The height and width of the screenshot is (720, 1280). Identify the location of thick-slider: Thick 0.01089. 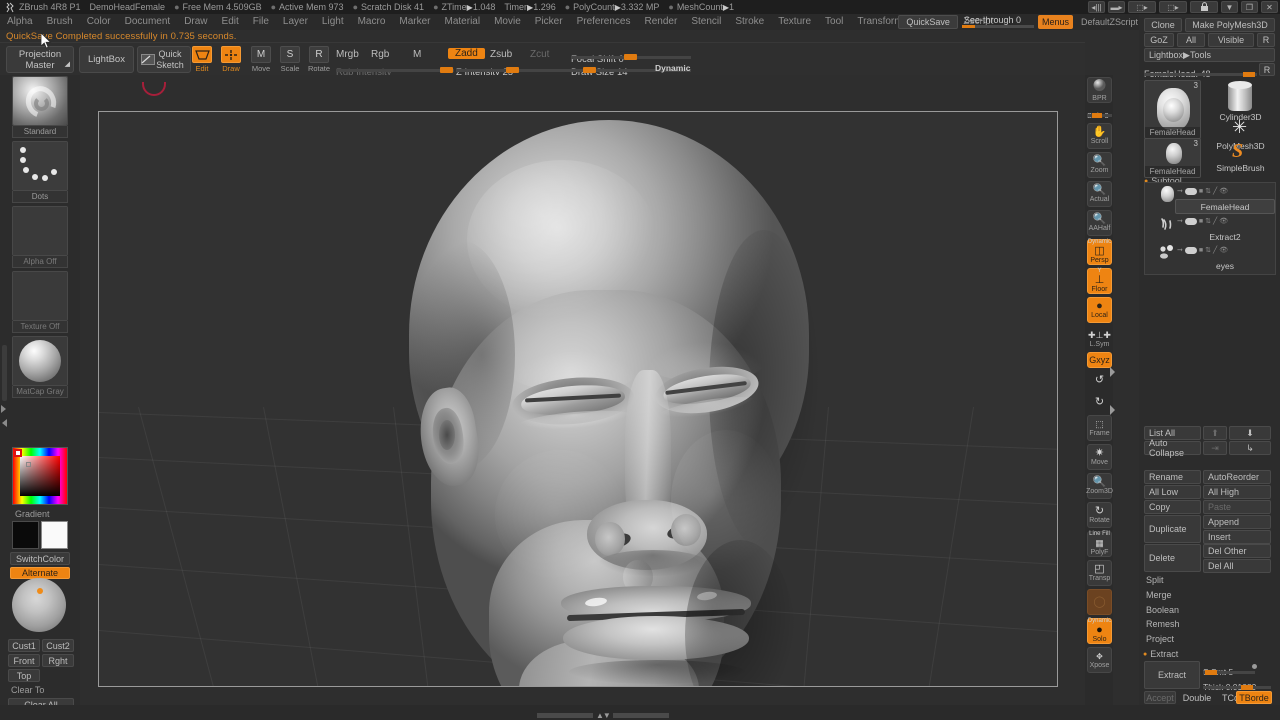
(1237, 684).